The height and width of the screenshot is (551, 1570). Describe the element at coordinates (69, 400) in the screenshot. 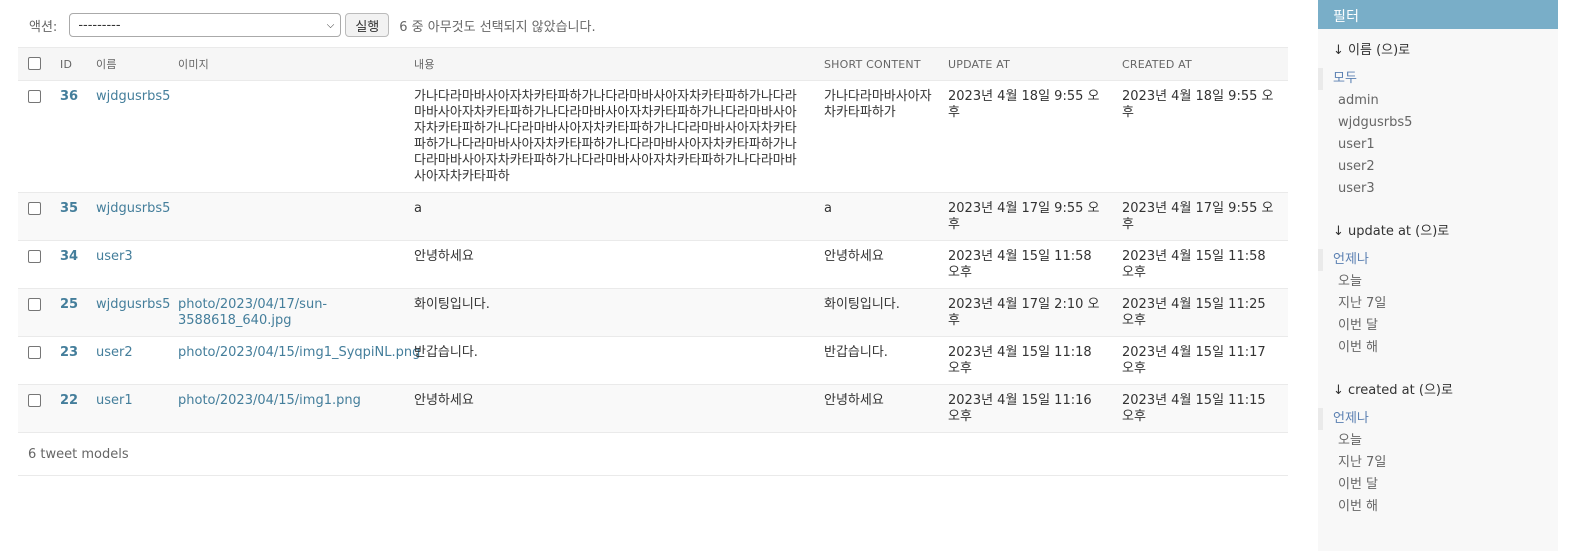

I see `row-id-link: 22` at that location.